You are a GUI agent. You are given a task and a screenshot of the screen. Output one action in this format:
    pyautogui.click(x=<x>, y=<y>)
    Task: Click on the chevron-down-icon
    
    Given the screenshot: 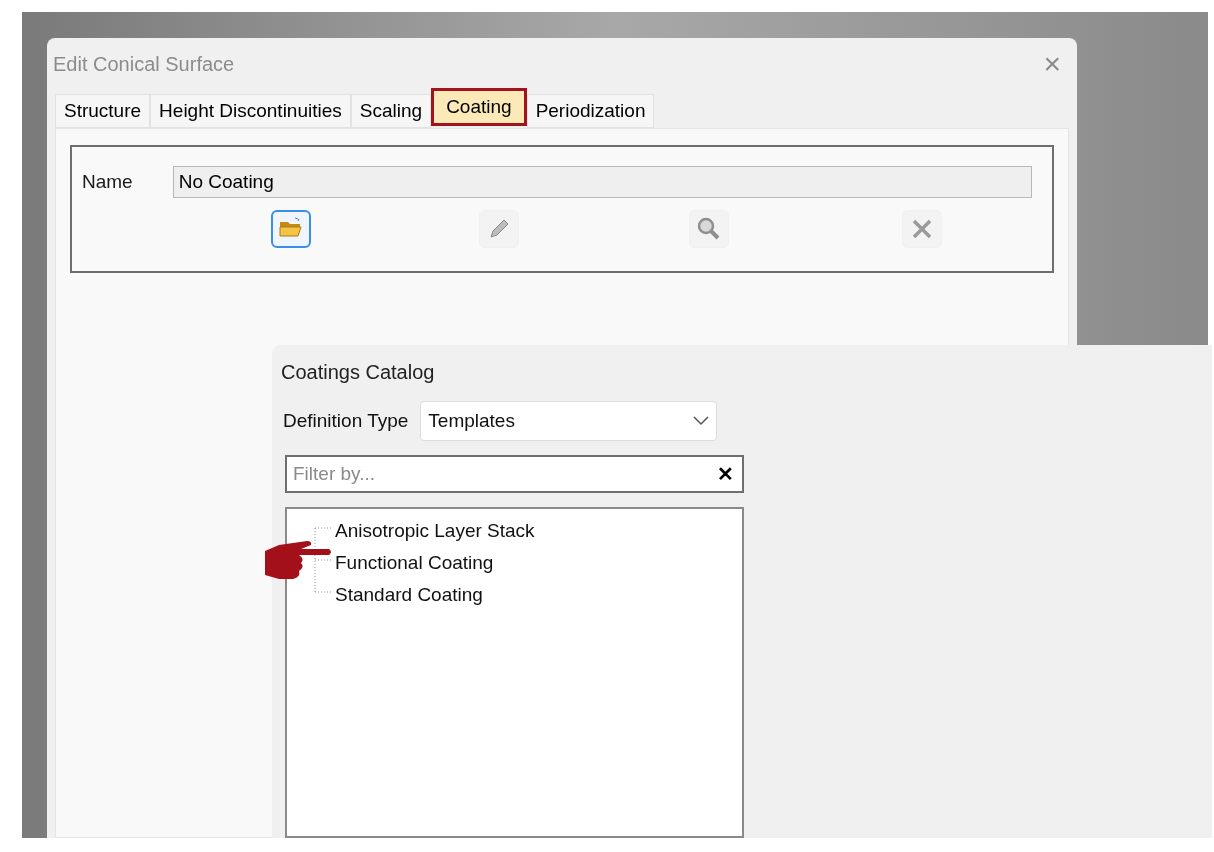 What is the action you would take?
    pyautogui.click(x=701, y=421)
    